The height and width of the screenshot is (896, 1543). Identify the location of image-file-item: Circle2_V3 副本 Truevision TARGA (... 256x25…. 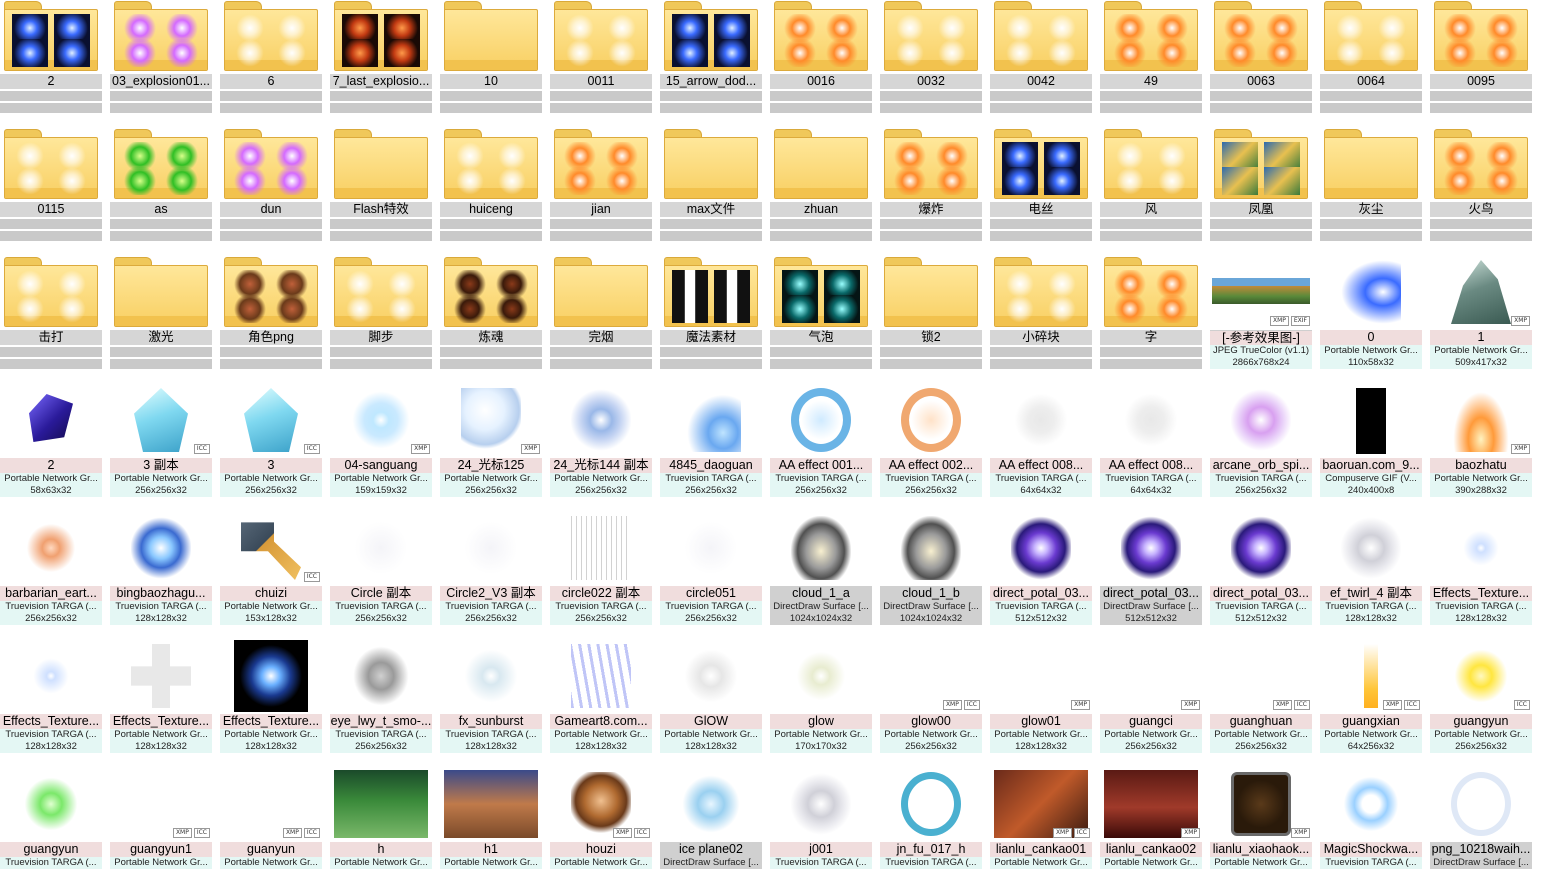
(491, 576).